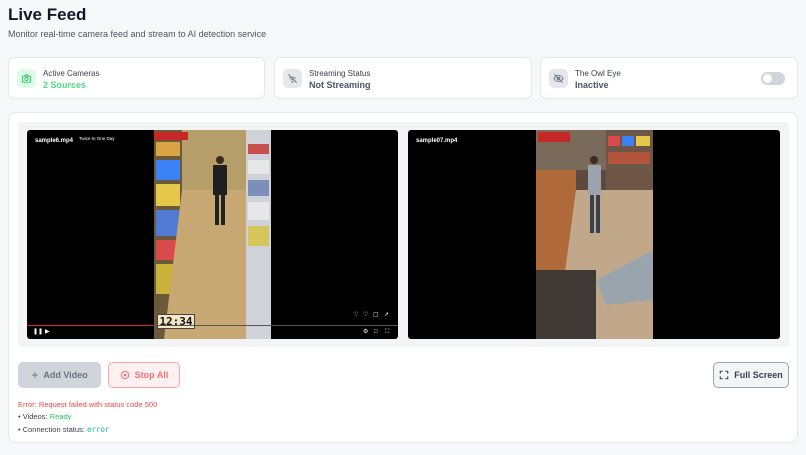 The image size is (806, 455). I want to click on settings-icon: ⚙, so click(365, 332).